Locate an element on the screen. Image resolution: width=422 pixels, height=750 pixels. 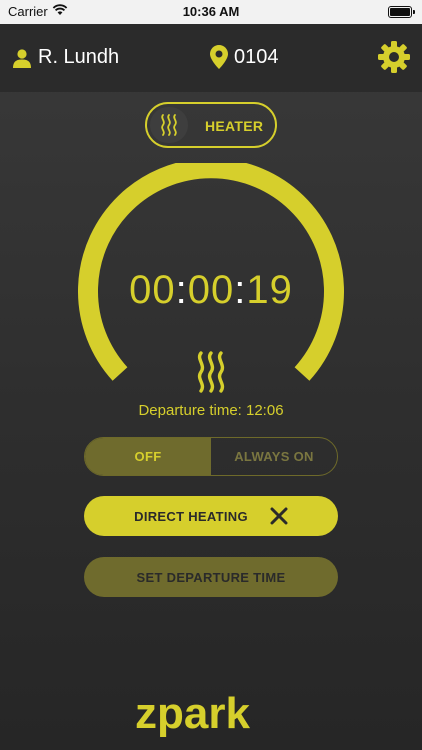
status-bar: Carrier 10:36 AM is located at coordinates (211, 12).